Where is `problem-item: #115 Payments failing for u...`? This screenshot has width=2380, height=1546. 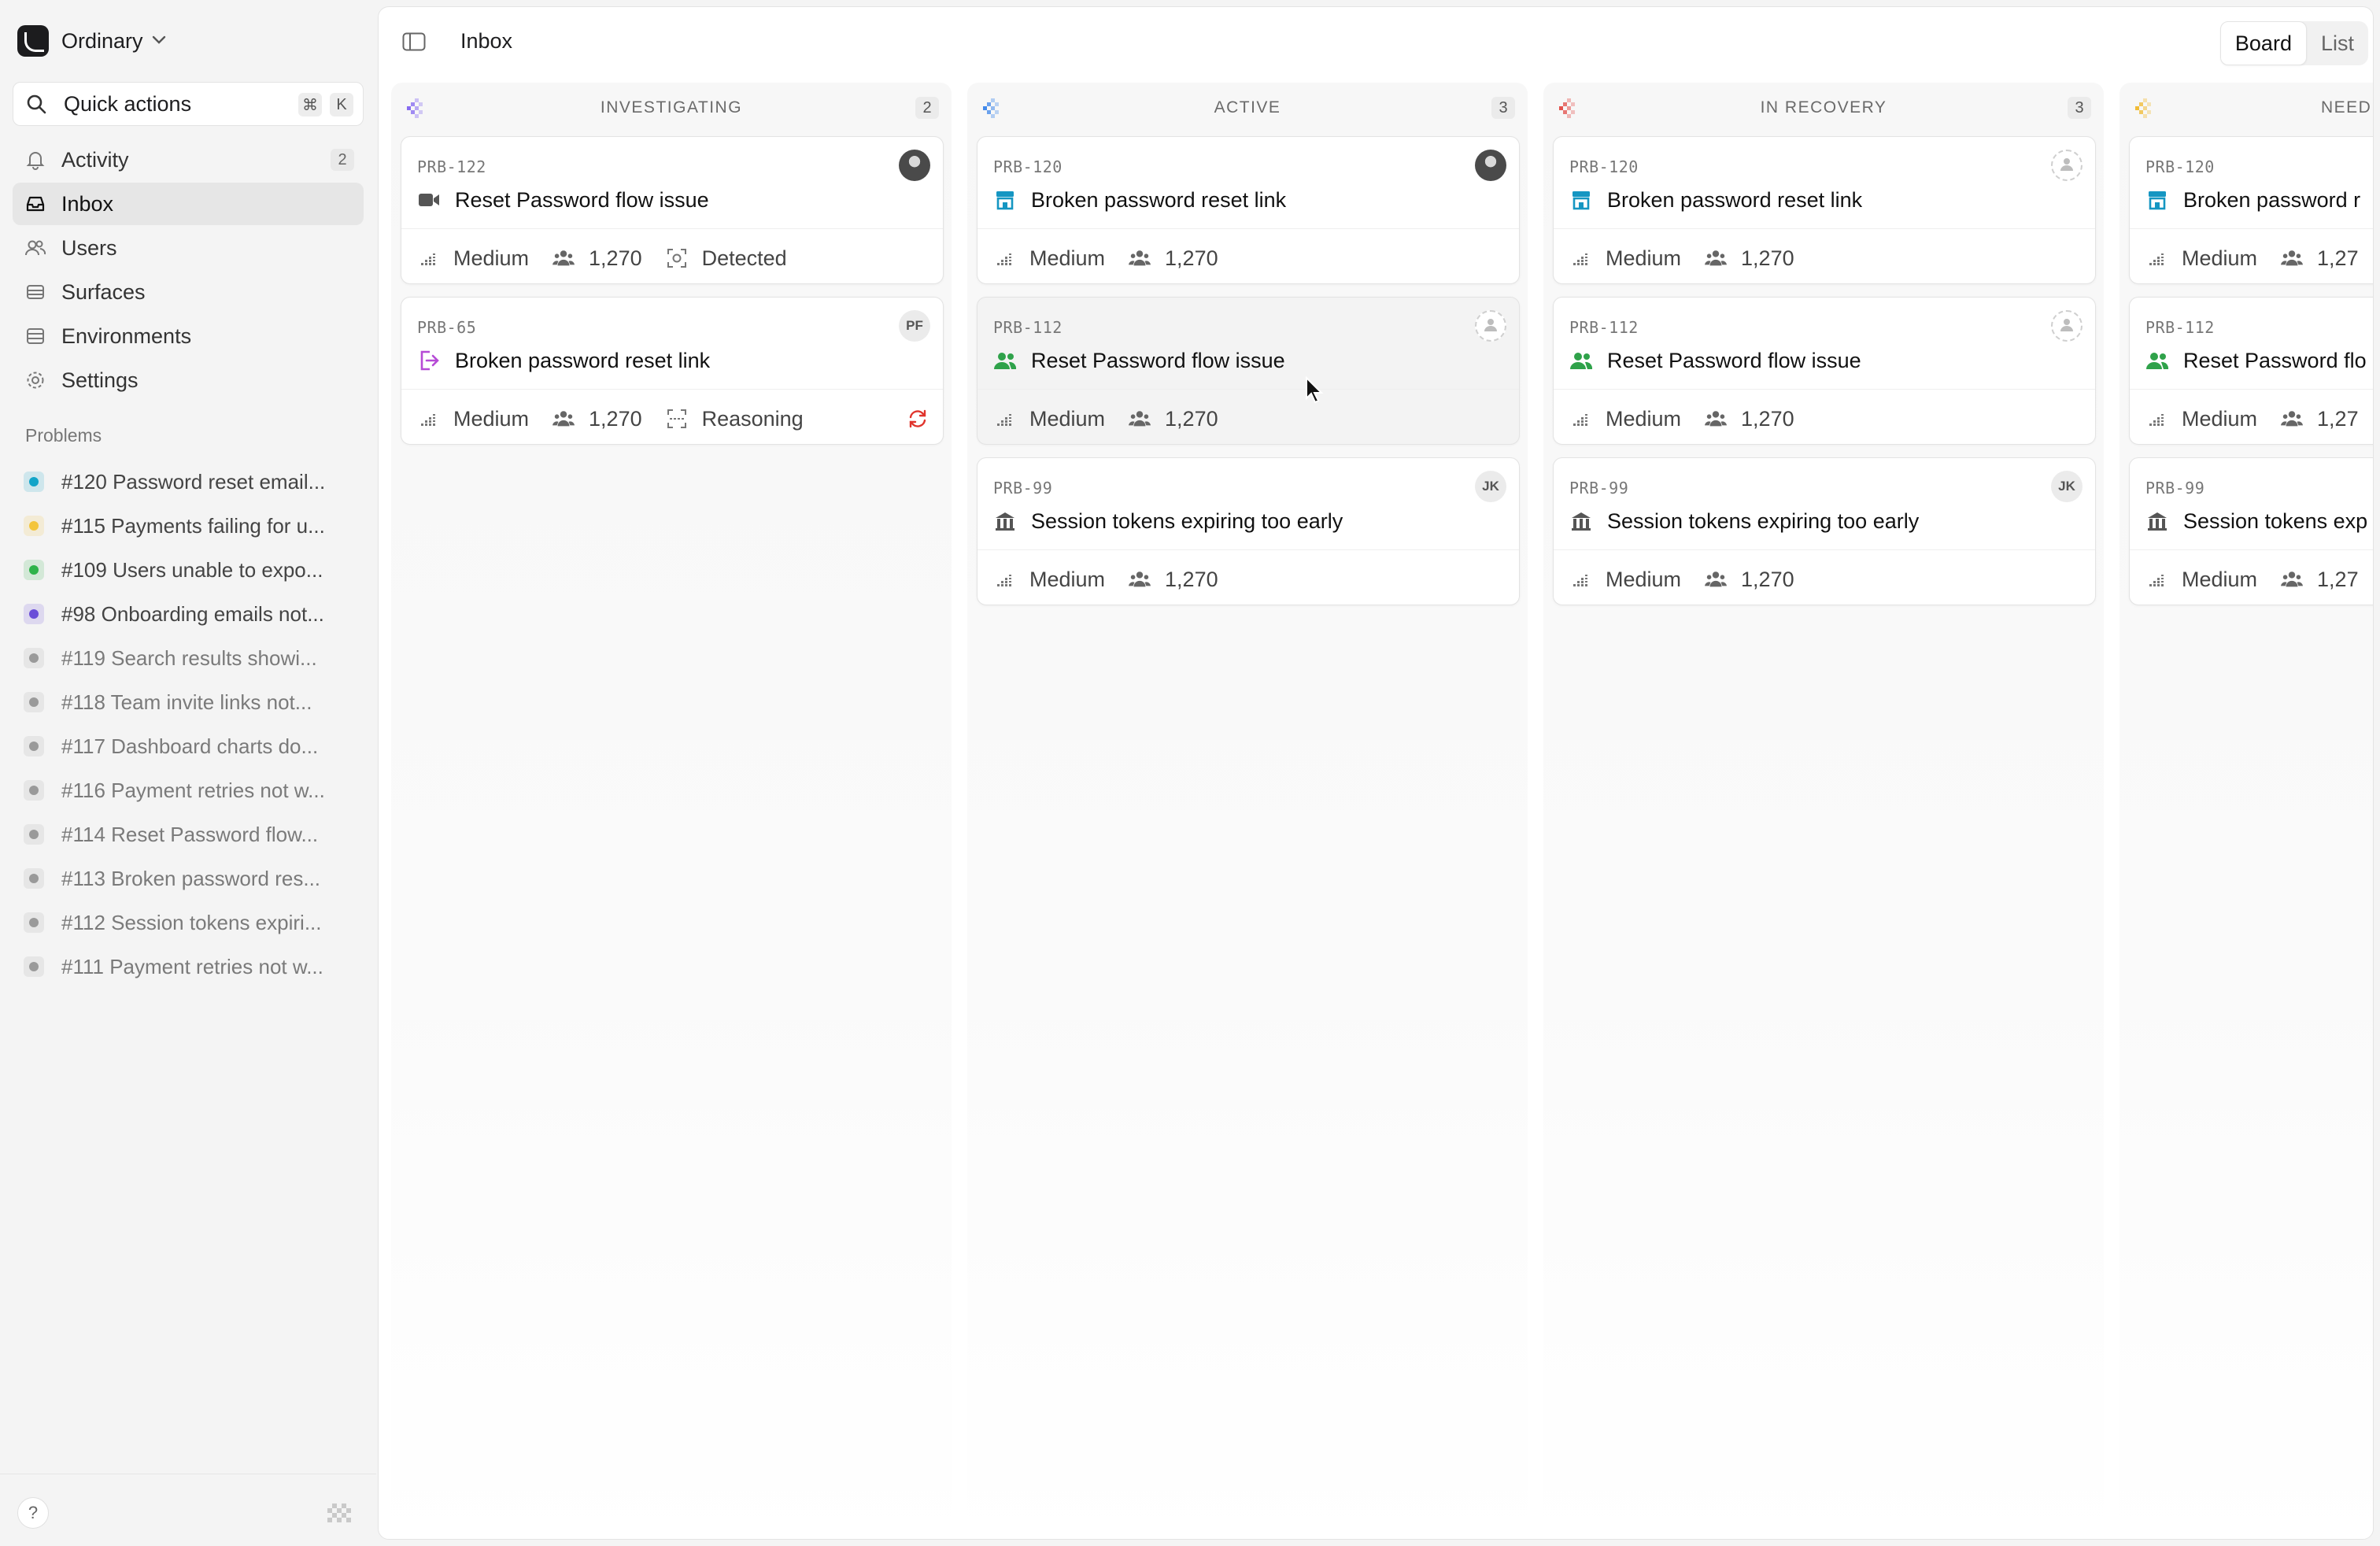 problem-item: #115 Payments failing for u... is located at coordinates (188, 526).